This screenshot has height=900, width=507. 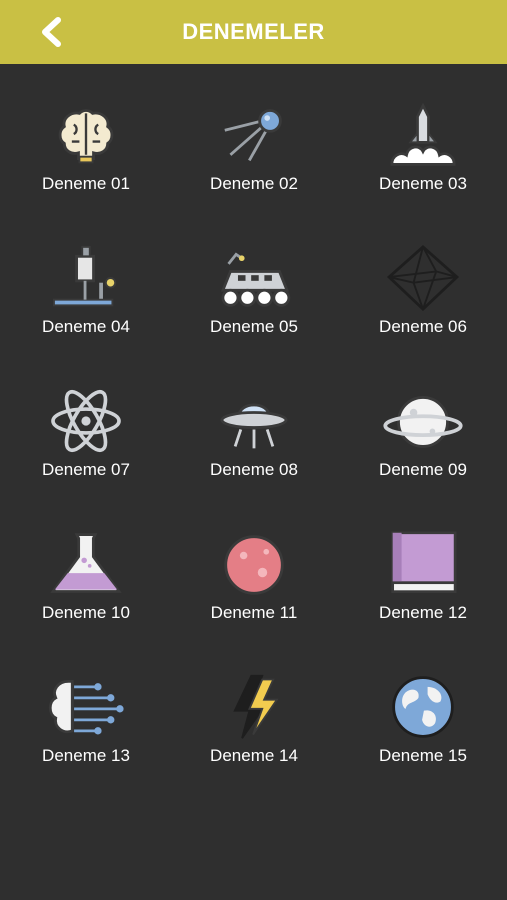 I want to click on test-label: Deneme 07, so click(x=86, y=469).